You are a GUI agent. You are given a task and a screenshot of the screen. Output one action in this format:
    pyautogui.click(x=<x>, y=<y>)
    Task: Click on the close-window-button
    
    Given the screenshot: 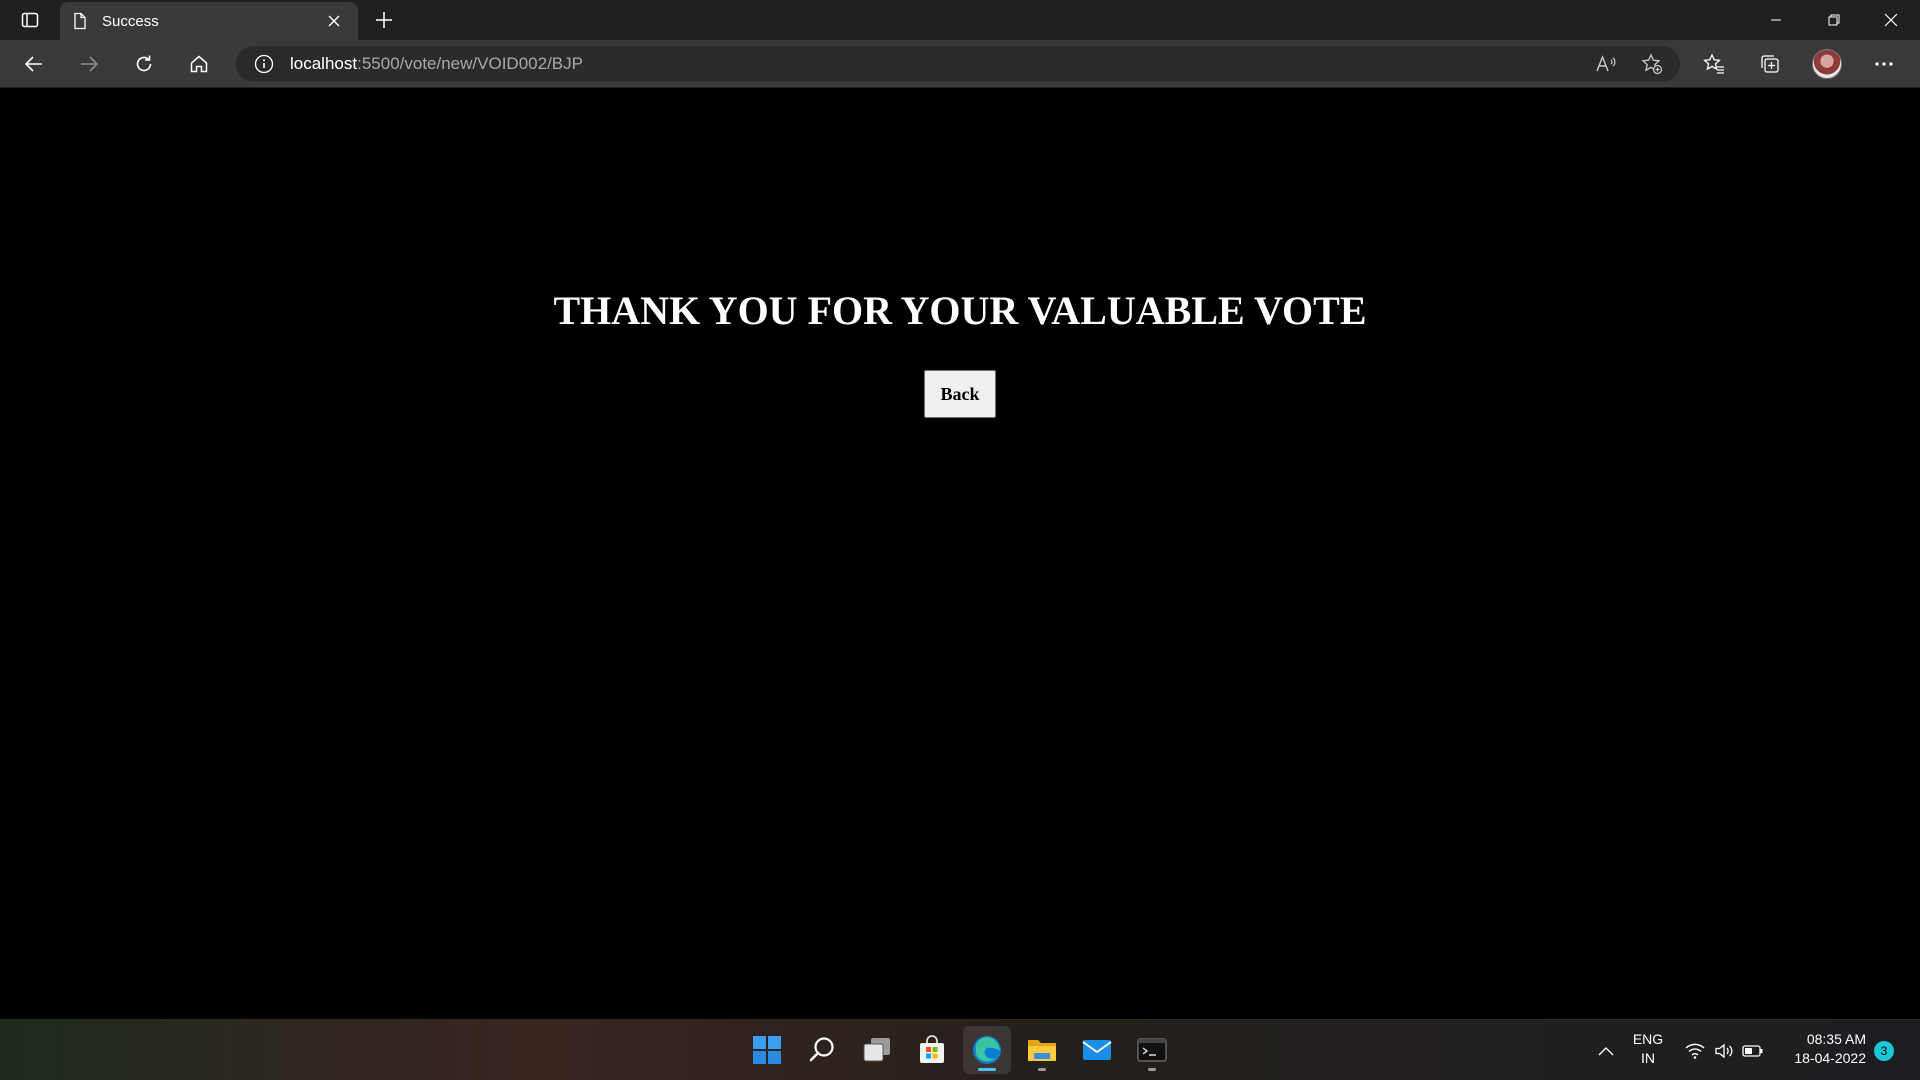 What is the action you would take?
    pyautogui.click(x=1891, y=20)
    